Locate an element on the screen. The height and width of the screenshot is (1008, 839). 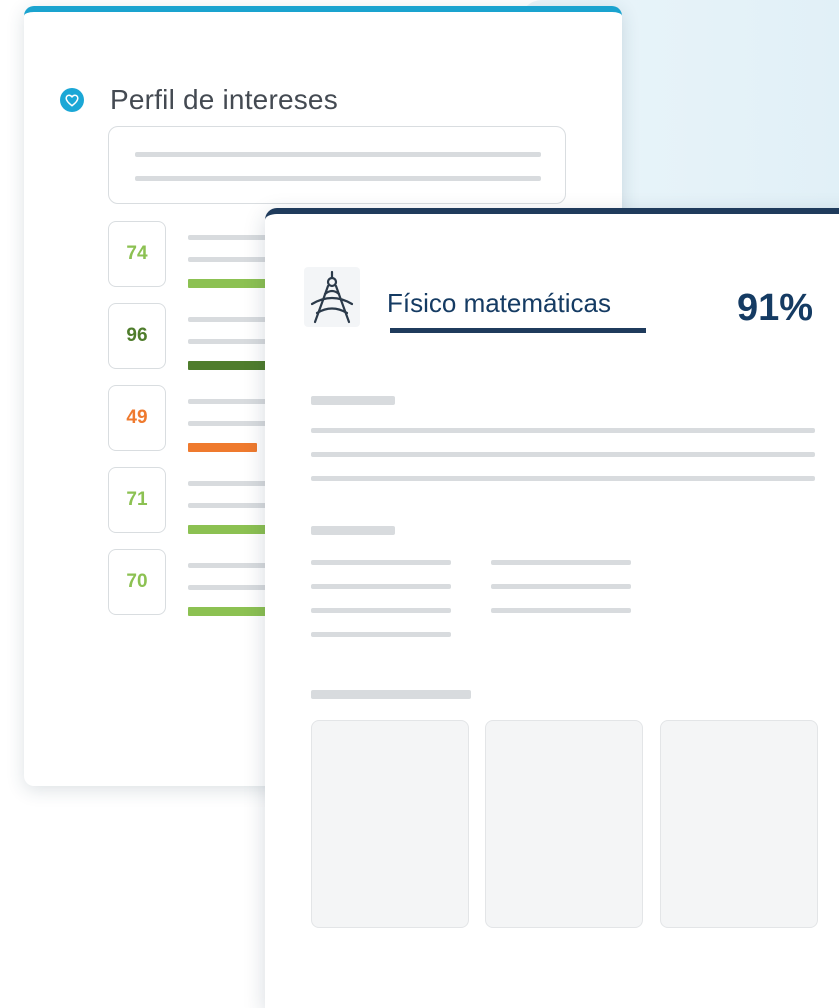
score-bar is located at coordinates (222, 447).